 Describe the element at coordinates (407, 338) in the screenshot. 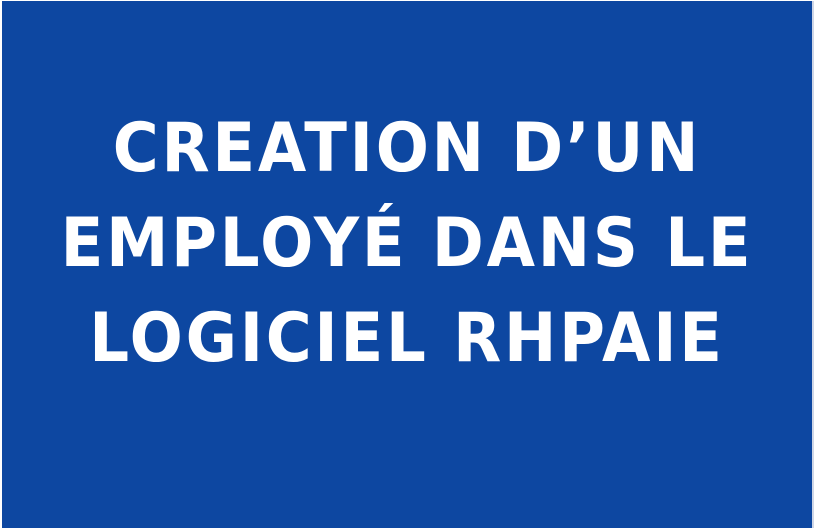

I see `title-line-3: LOGICIEL RHPAIE` at that location.